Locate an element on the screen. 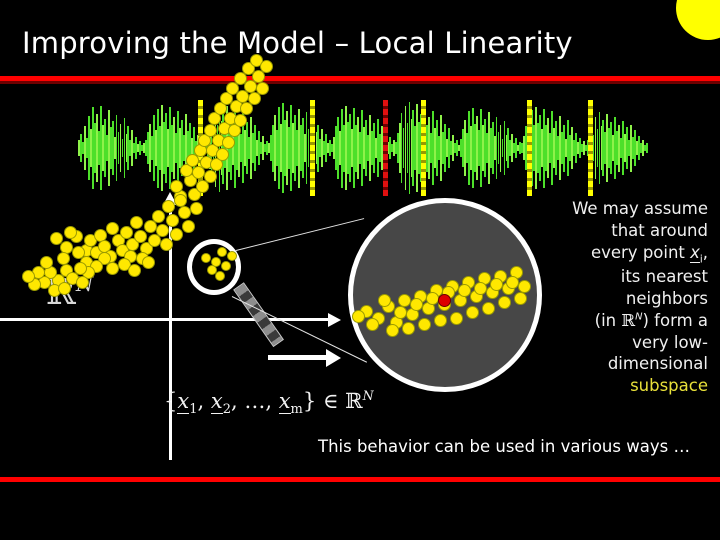  formula-term-2: x is located at coordinates (216, 401).